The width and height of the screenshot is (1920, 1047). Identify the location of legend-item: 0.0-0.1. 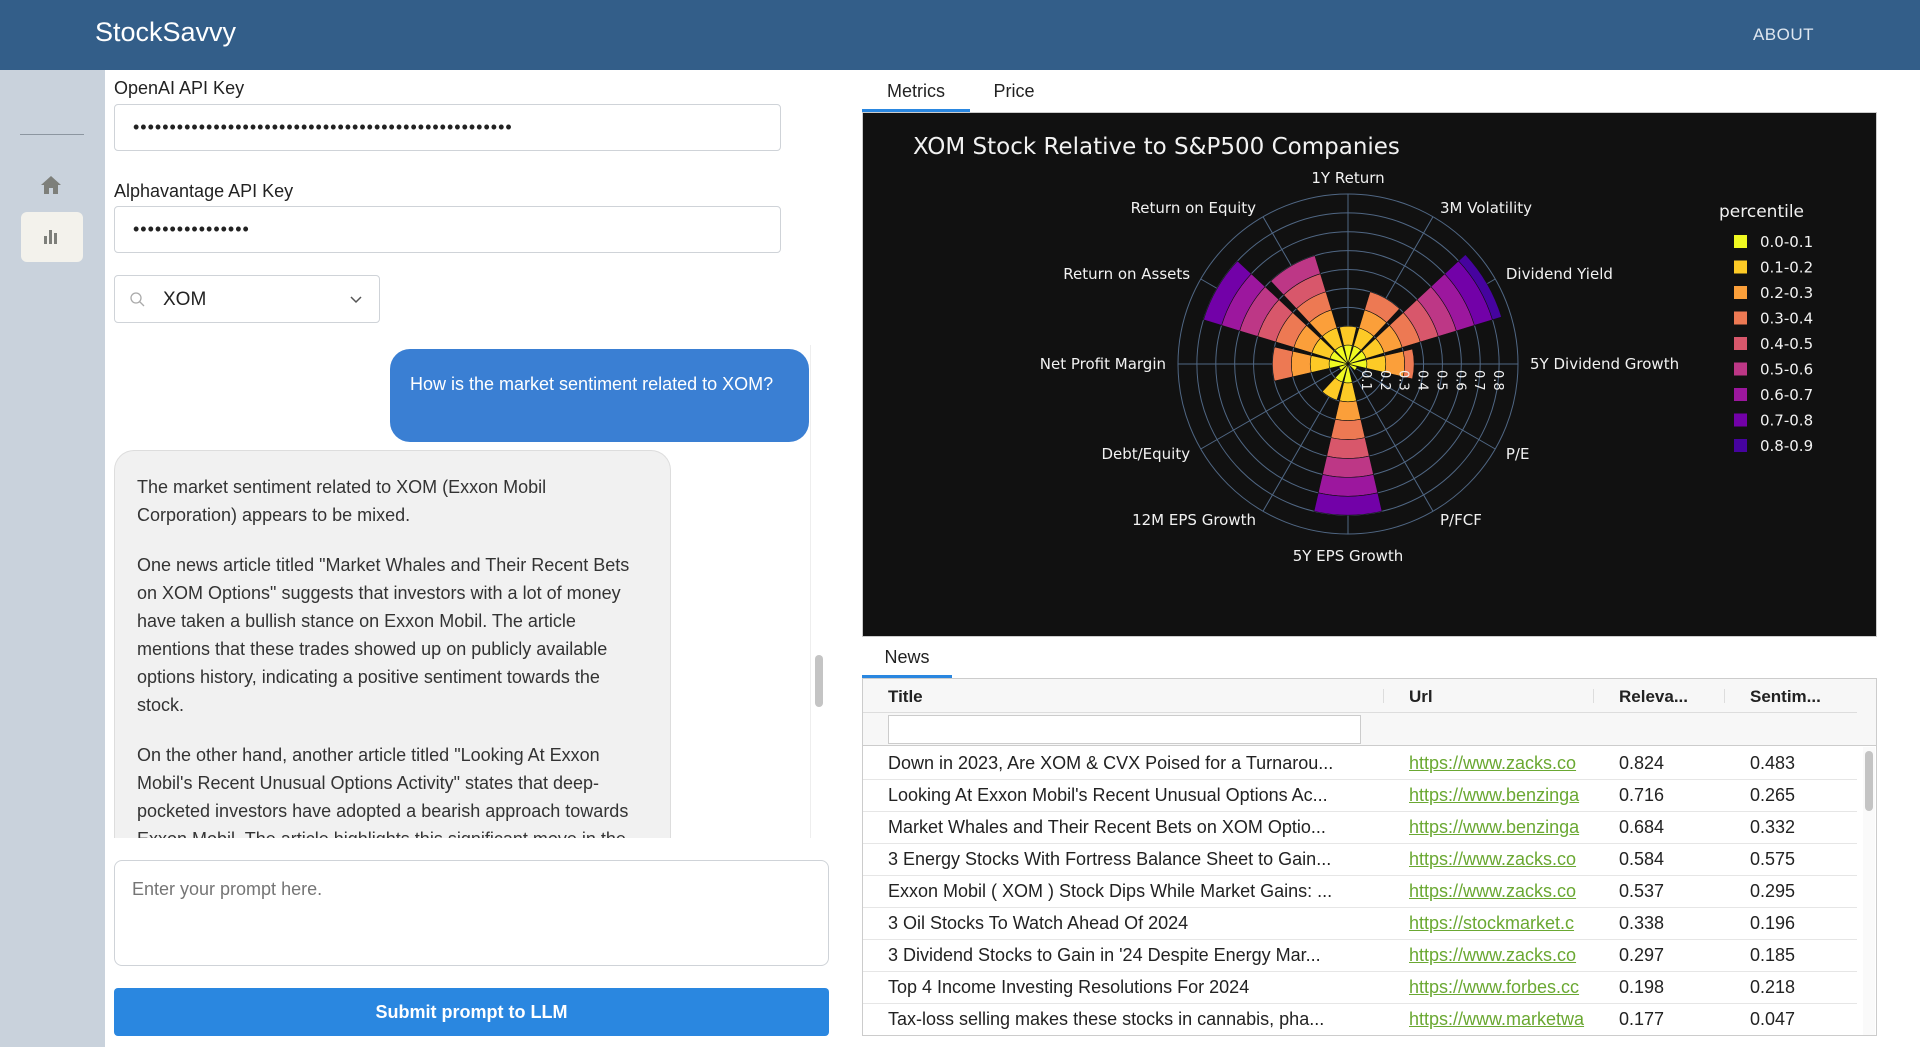
(1773, 242).